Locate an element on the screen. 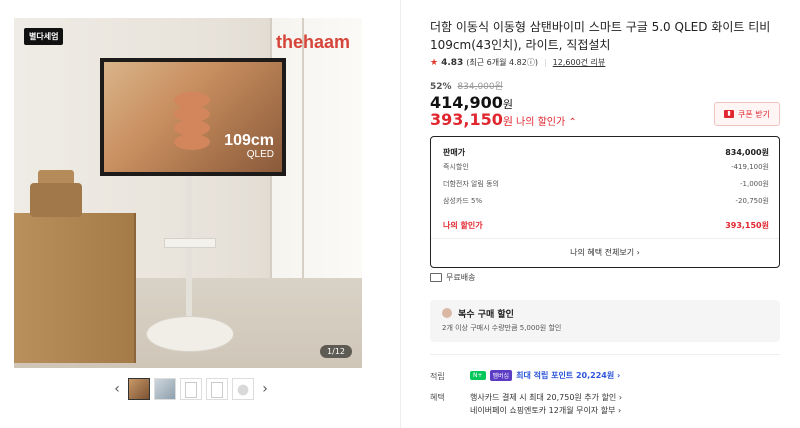 Image resolution: width=800 pixels, height=428 pixels. brand-badge: 별다세엄 is located at coordinates (44, 36).